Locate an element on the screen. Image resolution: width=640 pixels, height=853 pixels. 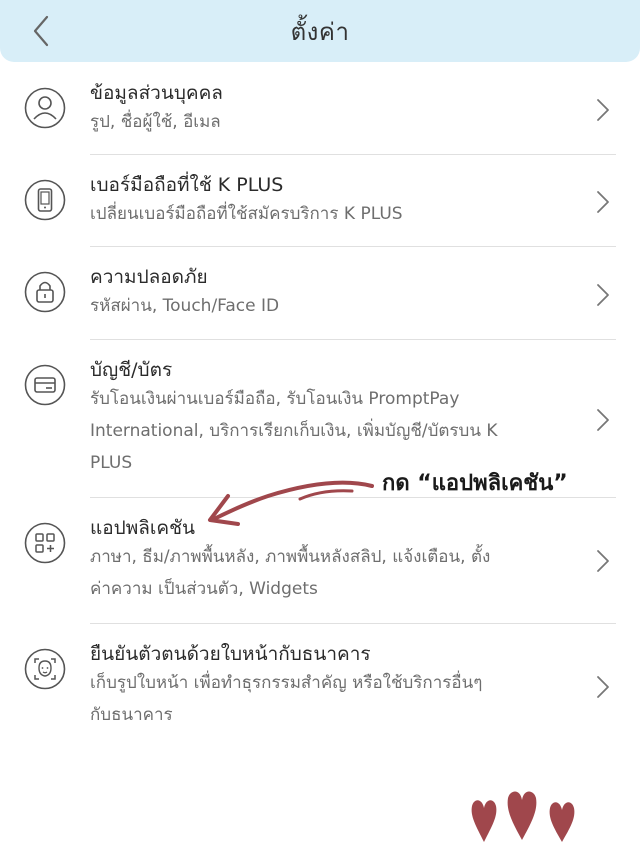
header-bar: ตั้งค่า is located at coordinates (320, 31).